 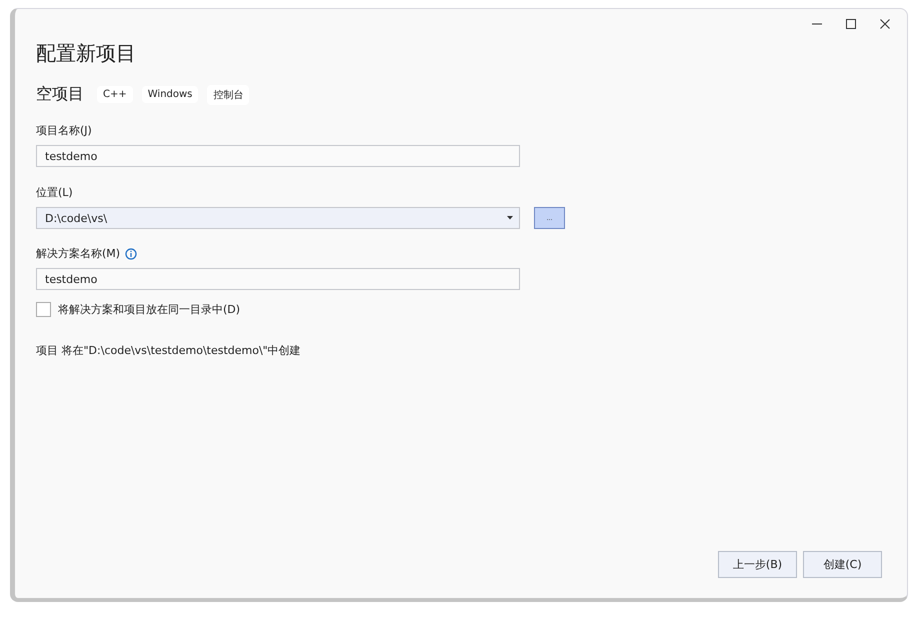 I want to click on project-name-field: testdemo, so click(x=278, y=156).